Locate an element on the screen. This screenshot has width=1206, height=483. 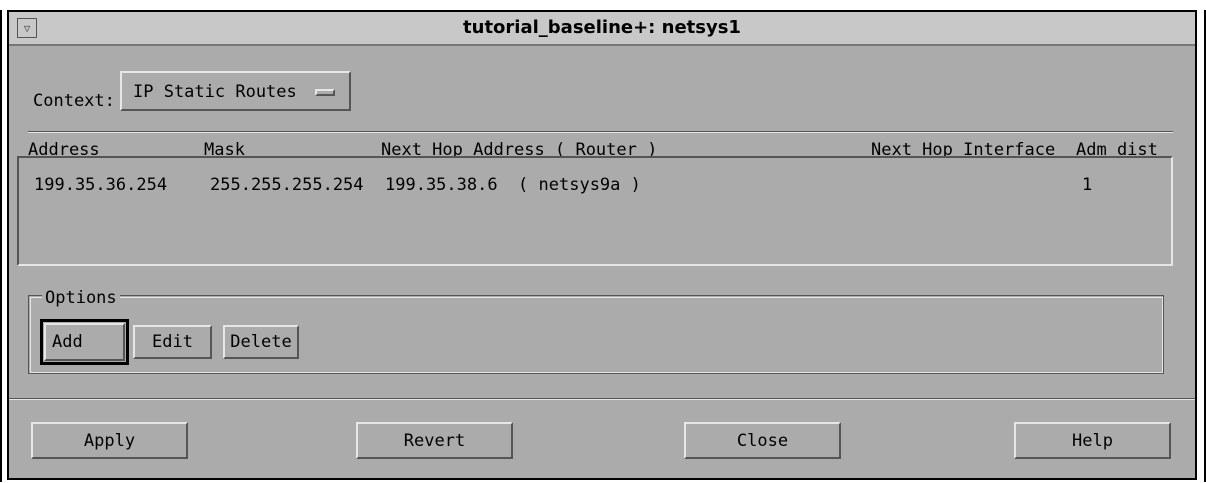
delete-button: Delete is located at coordinates (261, 342).